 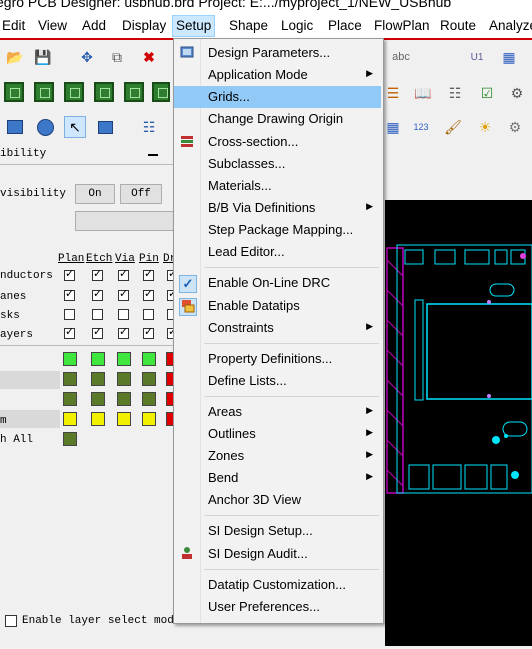 I want to click on menu-logic: Logic, so click(x=297, y=26).